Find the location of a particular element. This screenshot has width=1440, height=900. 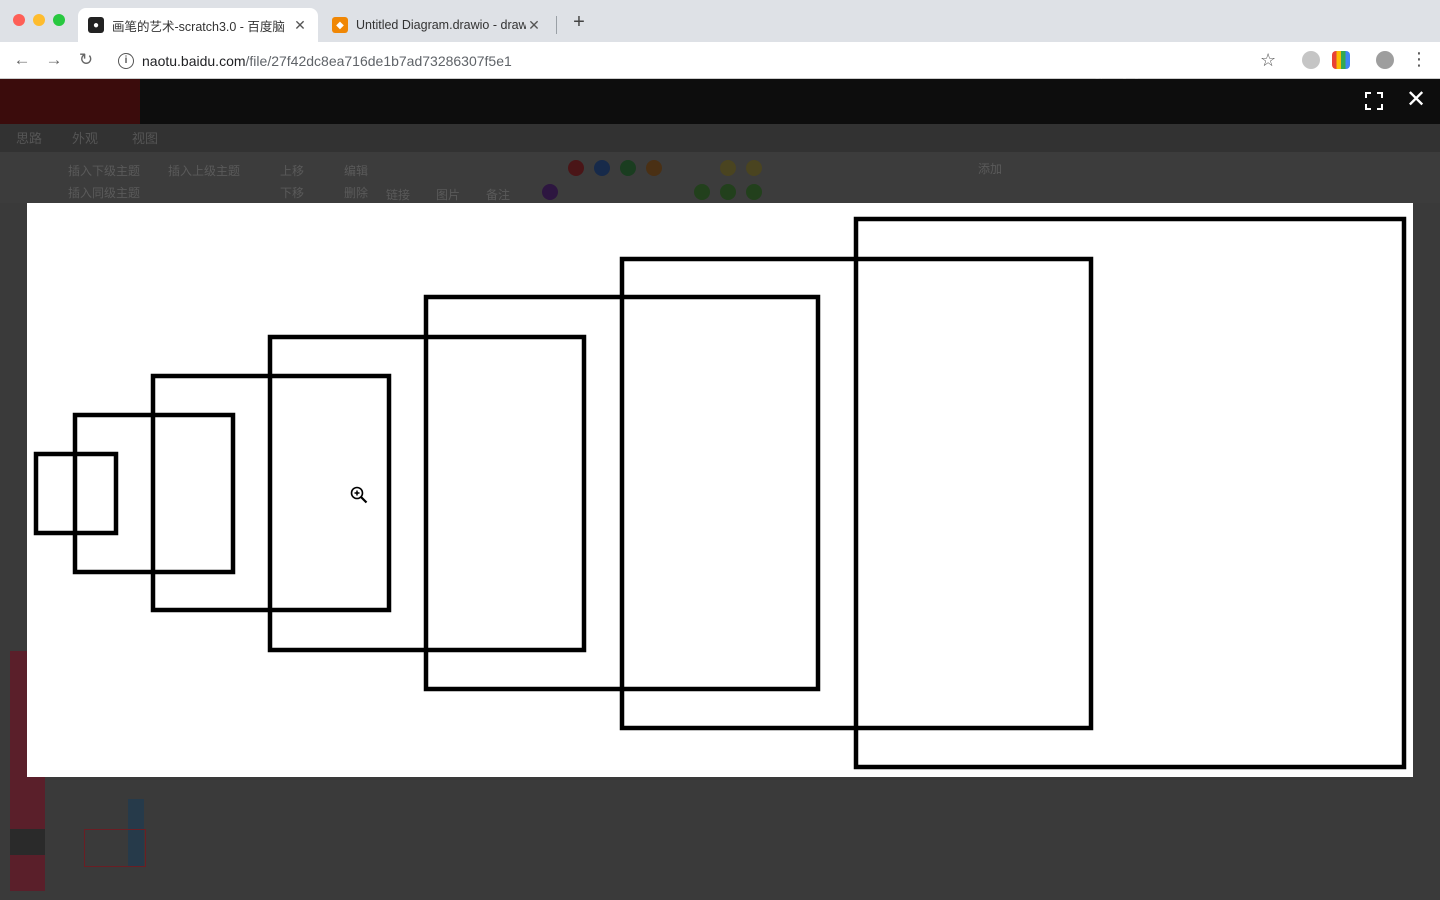

tab-view: 视图 is located at coordinates (145, 137).